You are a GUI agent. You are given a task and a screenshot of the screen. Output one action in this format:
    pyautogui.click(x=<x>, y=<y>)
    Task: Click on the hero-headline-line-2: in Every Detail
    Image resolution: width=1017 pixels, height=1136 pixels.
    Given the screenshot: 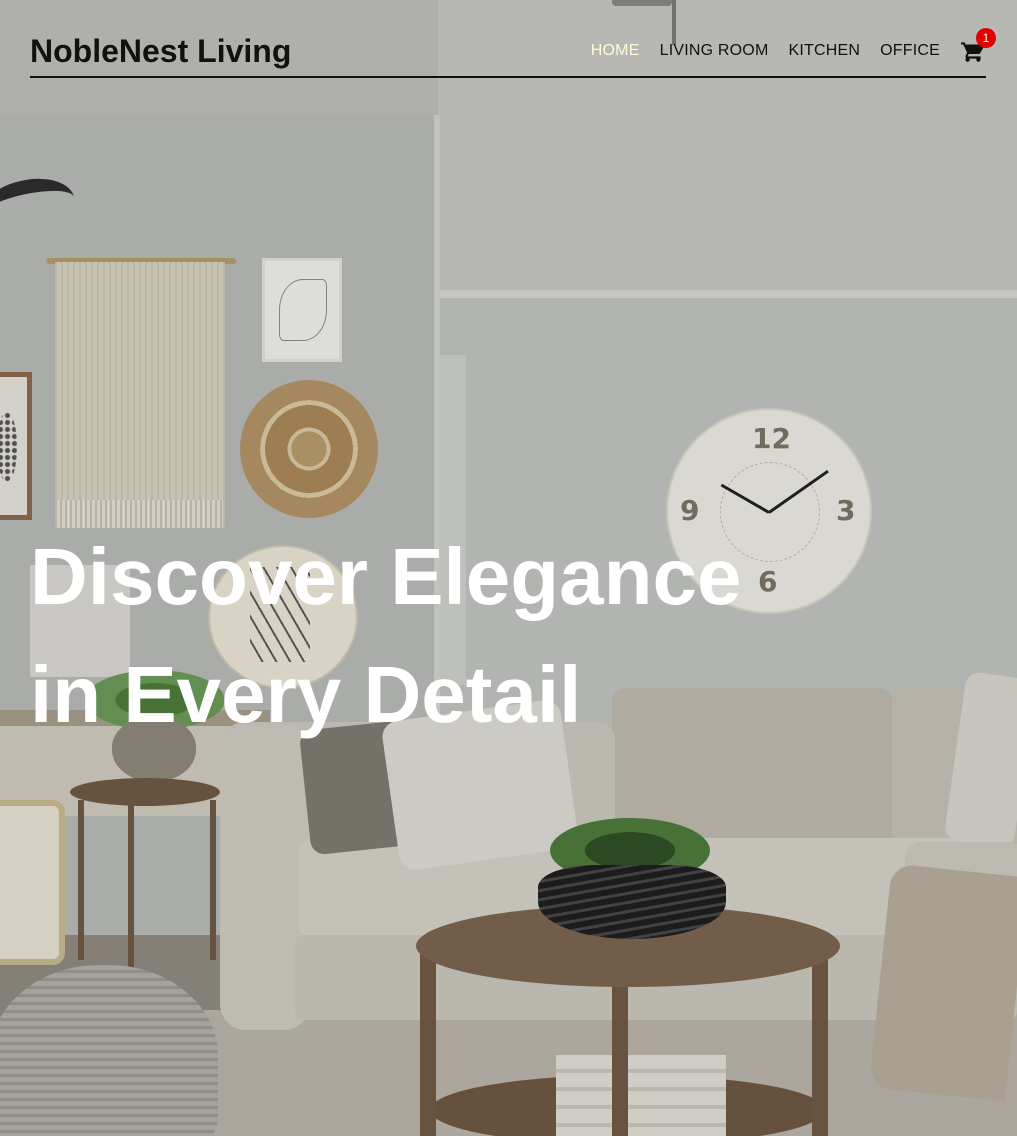 What is the action you would take?
    pyautogui.click(x=306, y=694)
    